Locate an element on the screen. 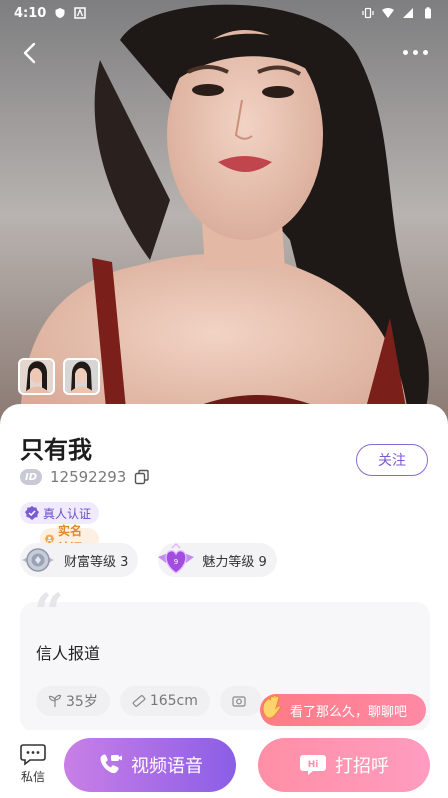 The width and height of the screenshot is (448, 798). wealth-level: 财富等级 3 is located at coordinates (79, 560).